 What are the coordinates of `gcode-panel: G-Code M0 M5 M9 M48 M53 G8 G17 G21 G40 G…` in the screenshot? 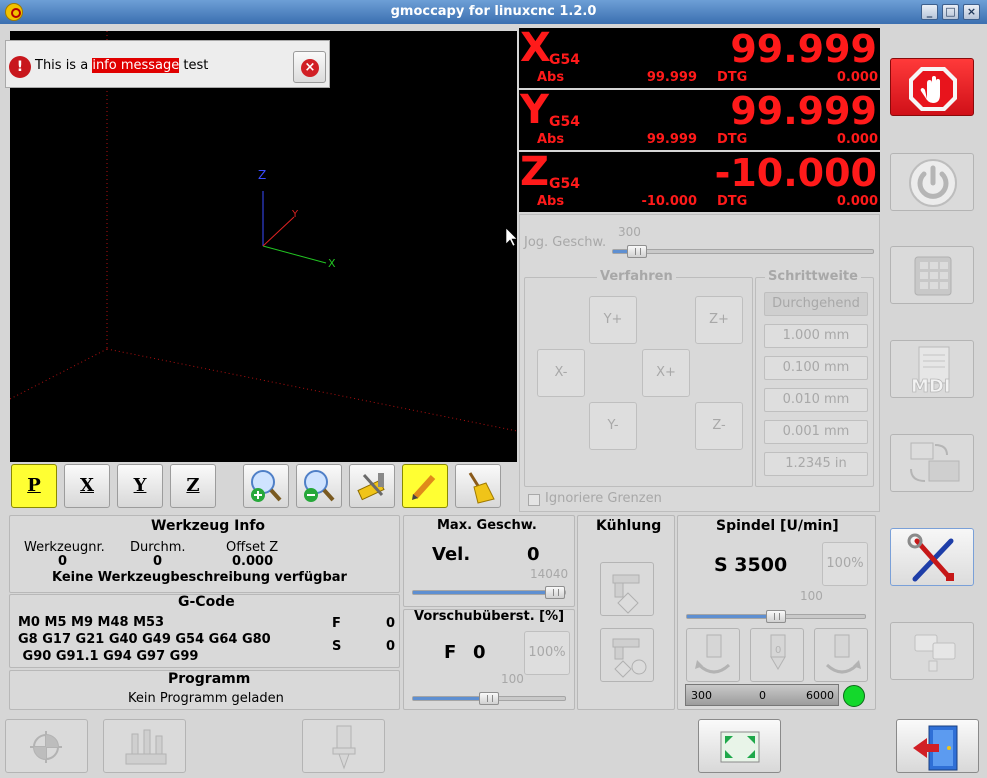 It's located at (204, 631).